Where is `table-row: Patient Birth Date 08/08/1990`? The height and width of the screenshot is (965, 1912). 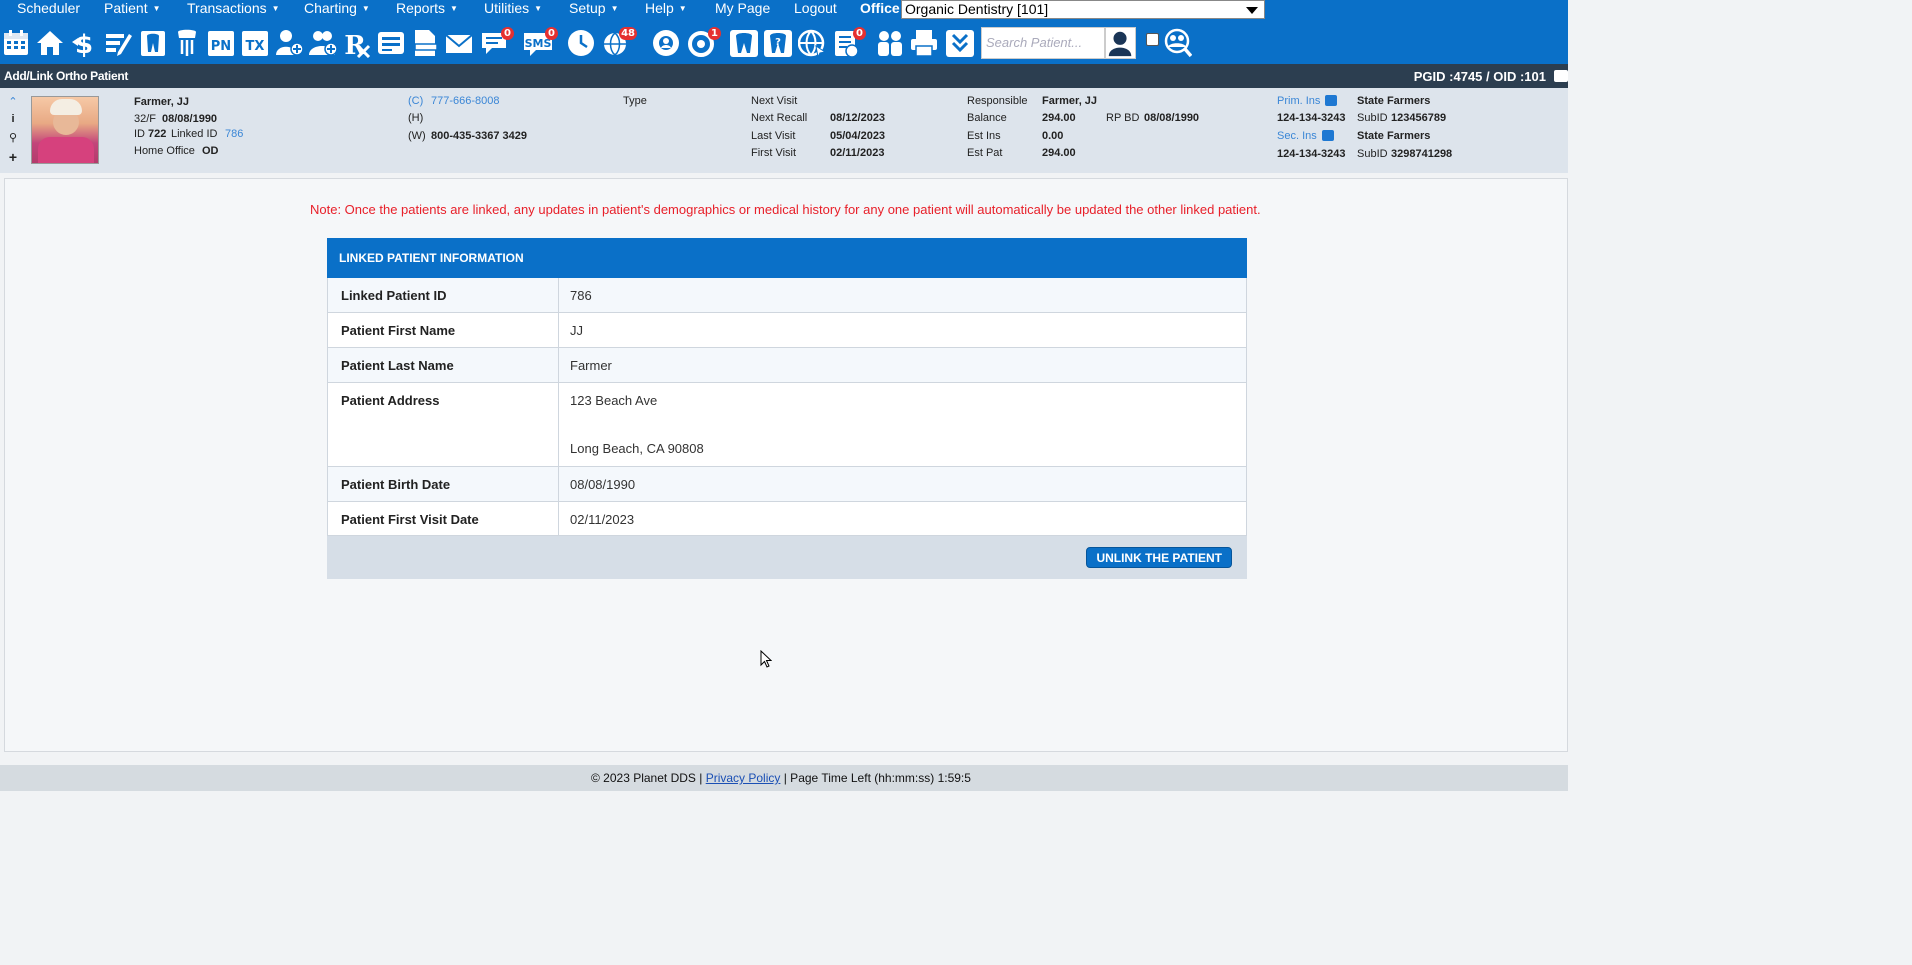 table-row: Patient Birth Date 08/08/1990 is located at coordinates (787, 484).